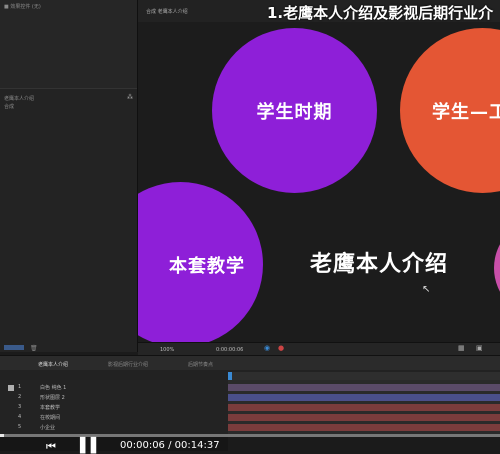 This screenshot has width=500, height=454. Describe the element at coordinates (167, 350) in the screenshot. I see `zoom-select: 100%` at that location.